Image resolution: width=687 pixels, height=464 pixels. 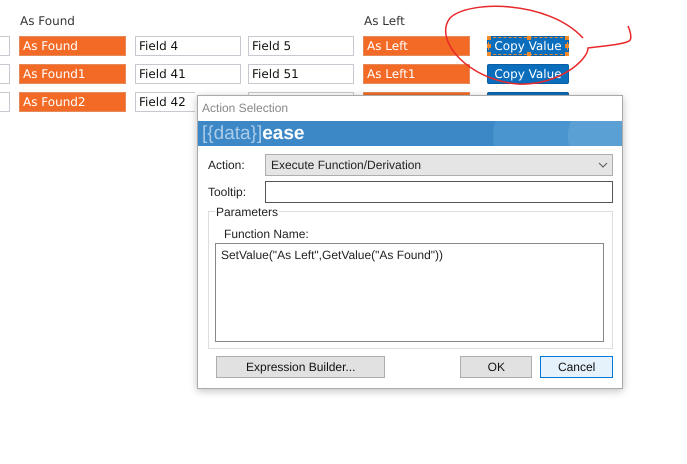 I want to click on tooltip-field, so click(x=439, y=192).